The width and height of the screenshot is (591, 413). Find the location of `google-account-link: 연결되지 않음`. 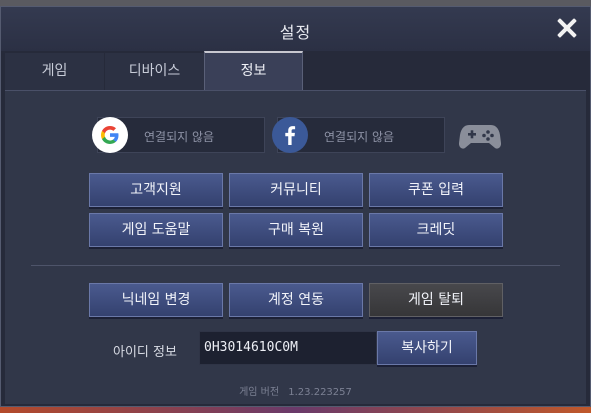

google-account-link: 연결되지 않음 is located at coordinates (178, 135).